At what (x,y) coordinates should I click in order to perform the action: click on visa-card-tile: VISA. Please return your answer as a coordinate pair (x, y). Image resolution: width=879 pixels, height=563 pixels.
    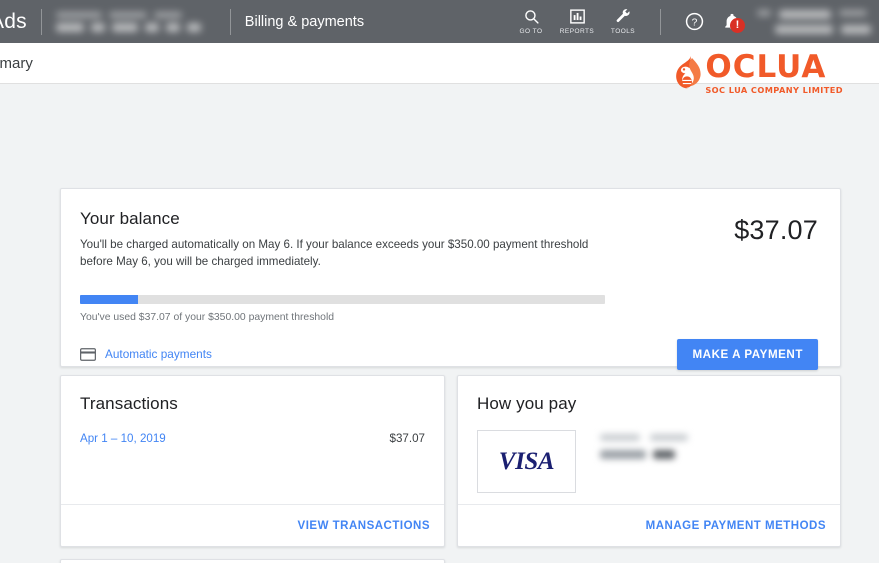
    Looking at the image, I should click on (526, 461).